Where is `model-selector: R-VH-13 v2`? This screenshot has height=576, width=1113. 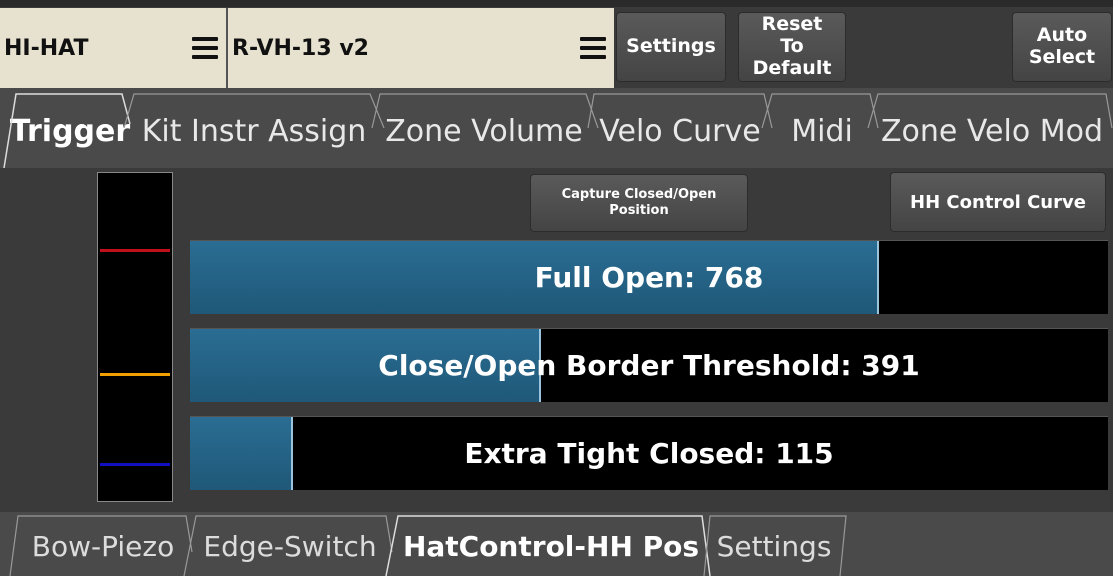 model-selector: R-VH-13 v2 is located at coordinates (421, 48).